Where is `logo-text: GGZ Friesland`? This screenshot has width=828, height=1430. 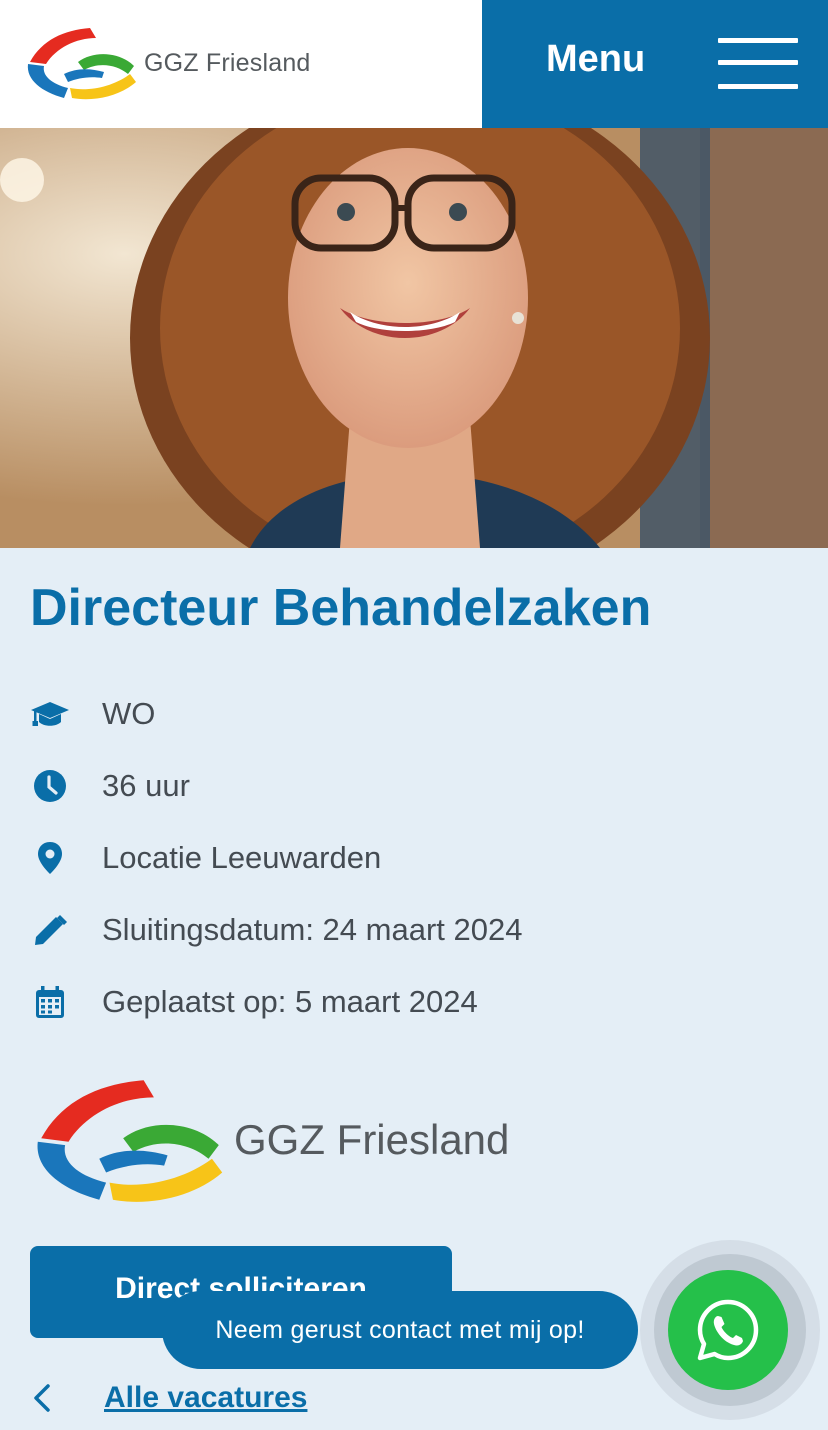
logo-text: GGZ Friesland is located at coordinates (227, 62).